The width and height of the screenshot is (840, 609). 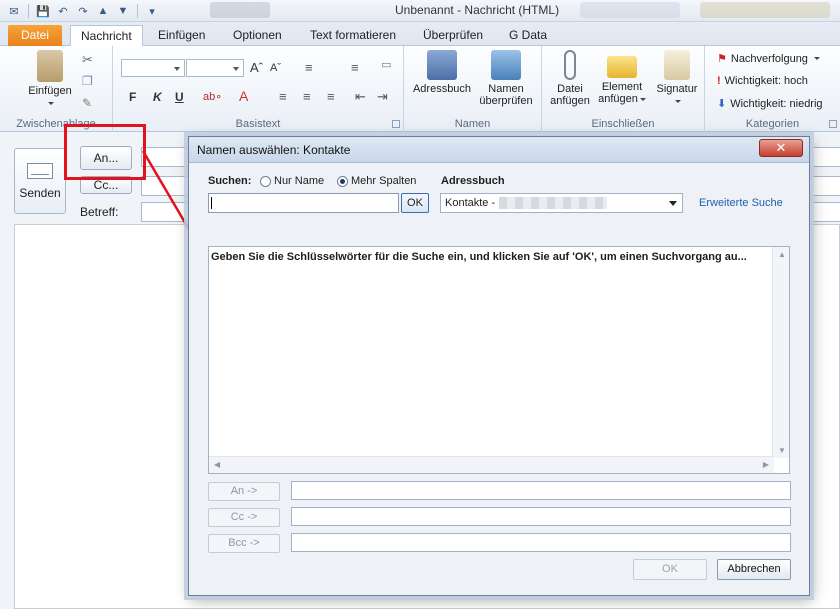 What do you see at coordinates (670, 569) in the screenshot?
I see `dialog-ok-button: OK` at bounding box center [670, 569].